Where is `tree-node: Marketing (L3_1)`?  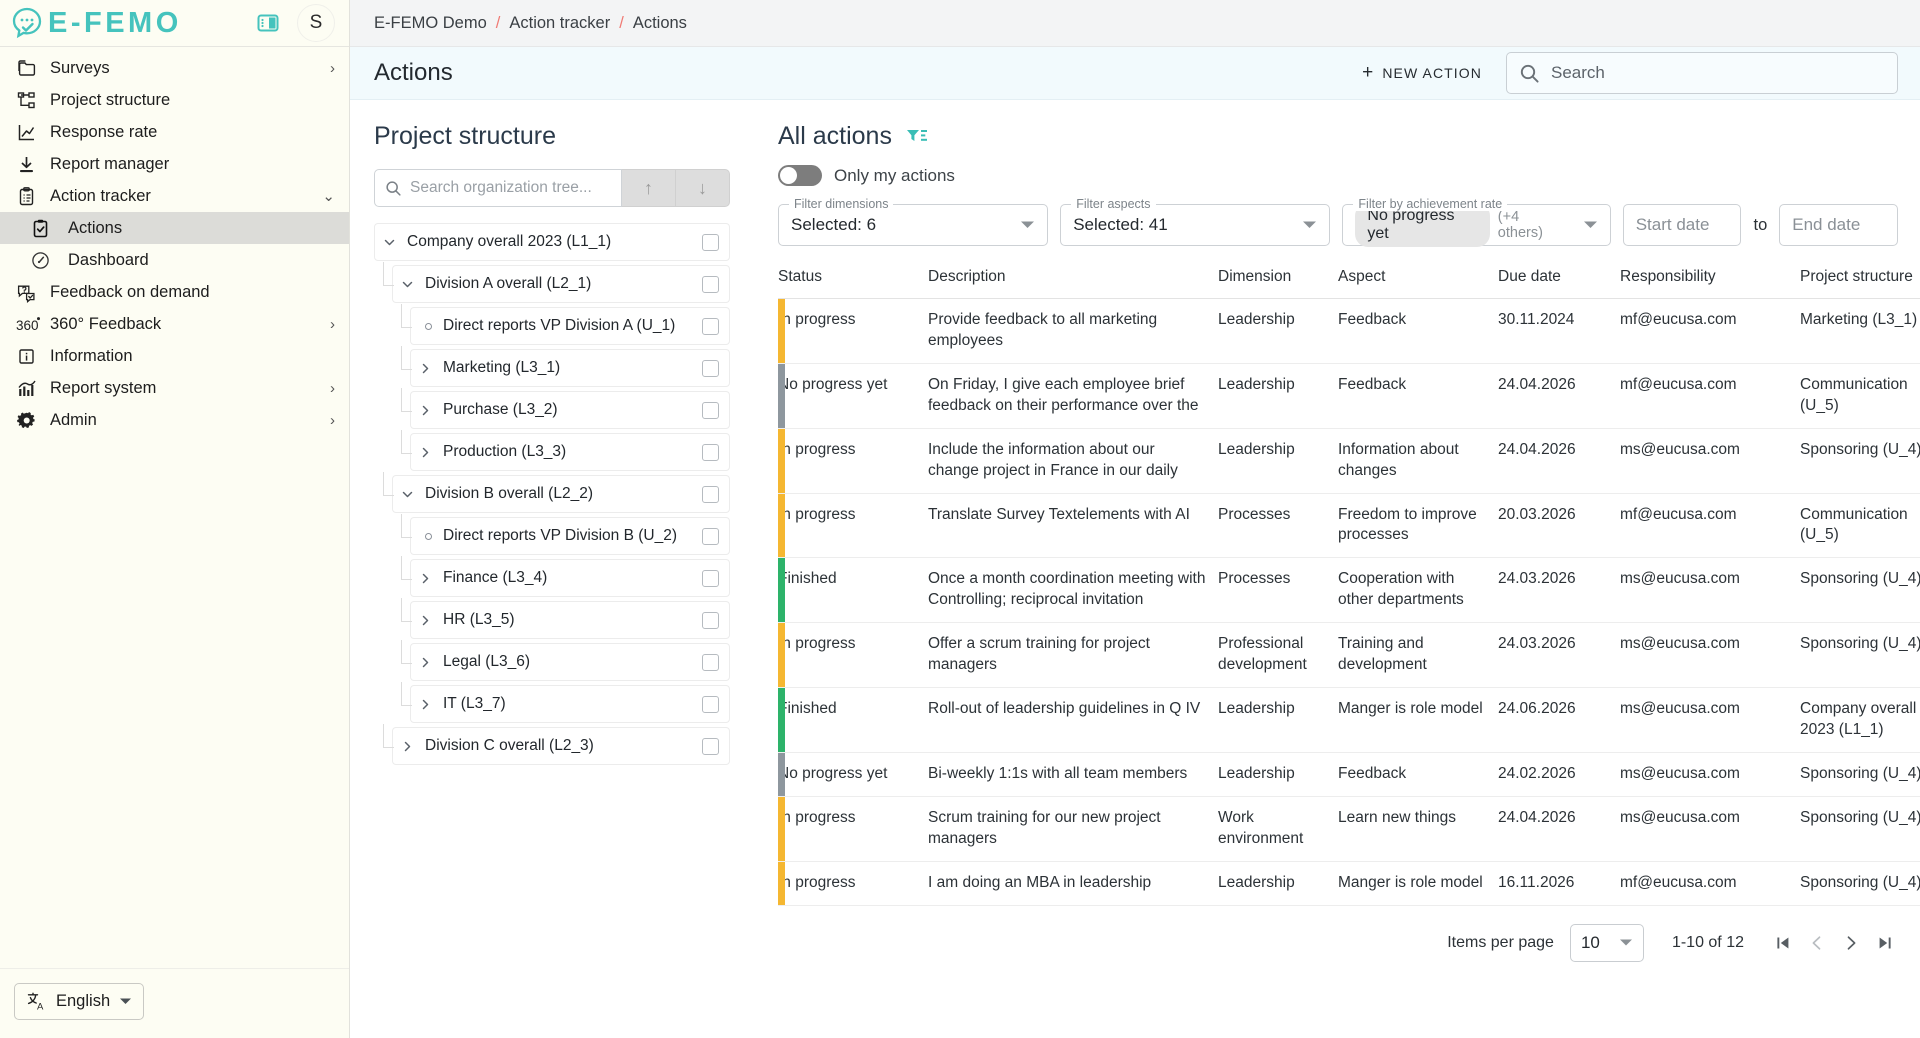
tree-node: Marketing (L3_1) is located at coordinates (565, 366).